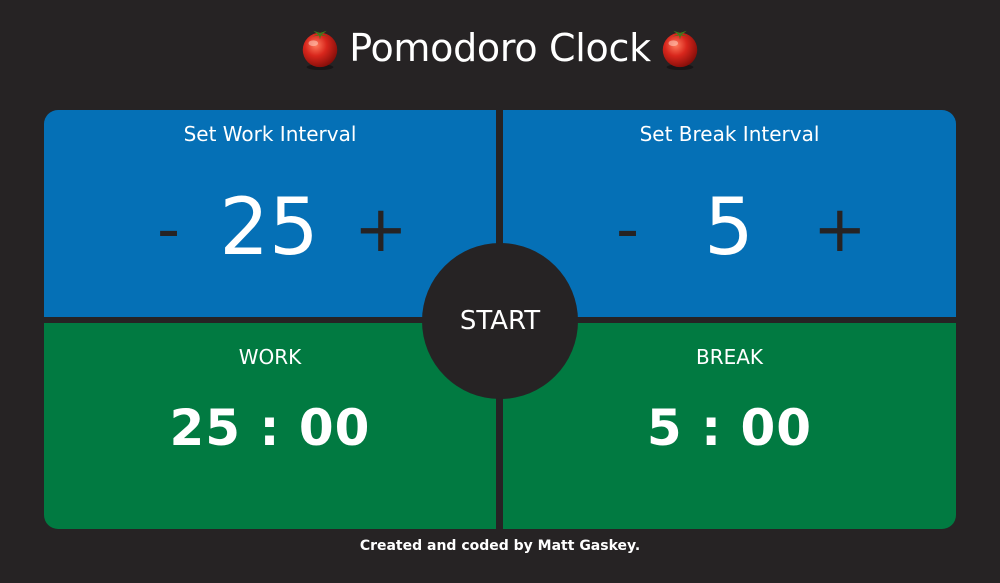 The height and width of the screenshot is (583, 1000). I want to click on footer-credit: Created and coded by Matt Gaskey., so click(500, 546).